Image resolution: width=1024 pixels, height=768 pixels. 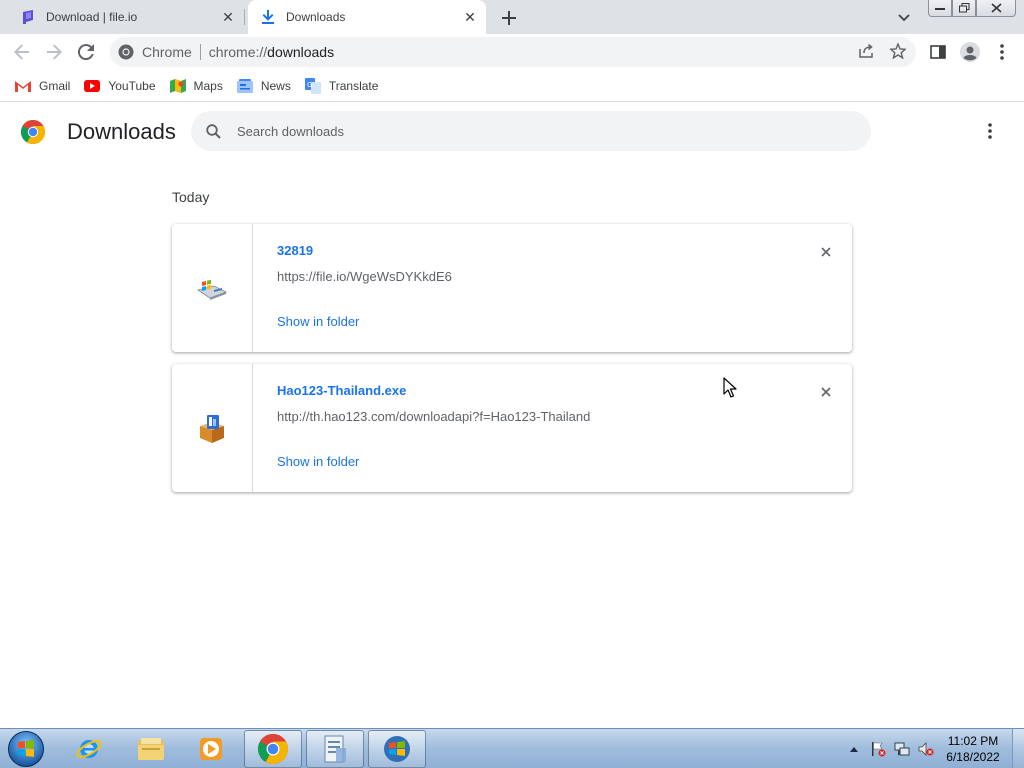 What do you see at coordinates (86, 52) in the screenshot?
I see `reload-button` at bounding box center [86, 52].